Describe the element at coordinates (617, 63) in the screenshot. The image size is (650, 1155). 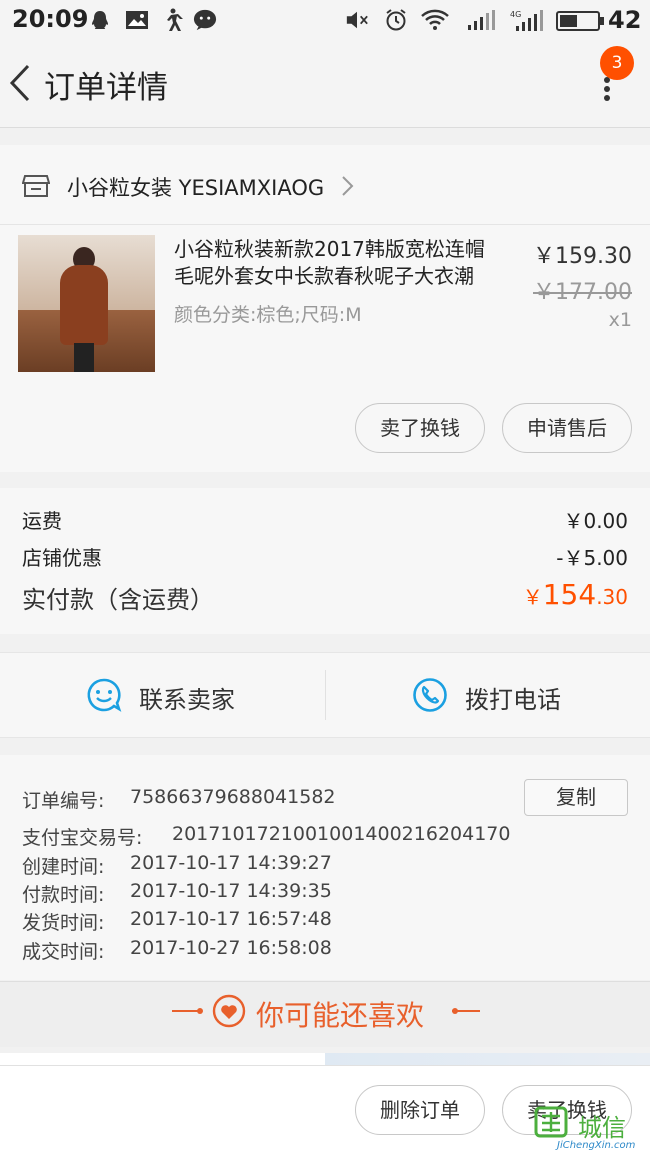
I see `notification-badge: 3` at that location.